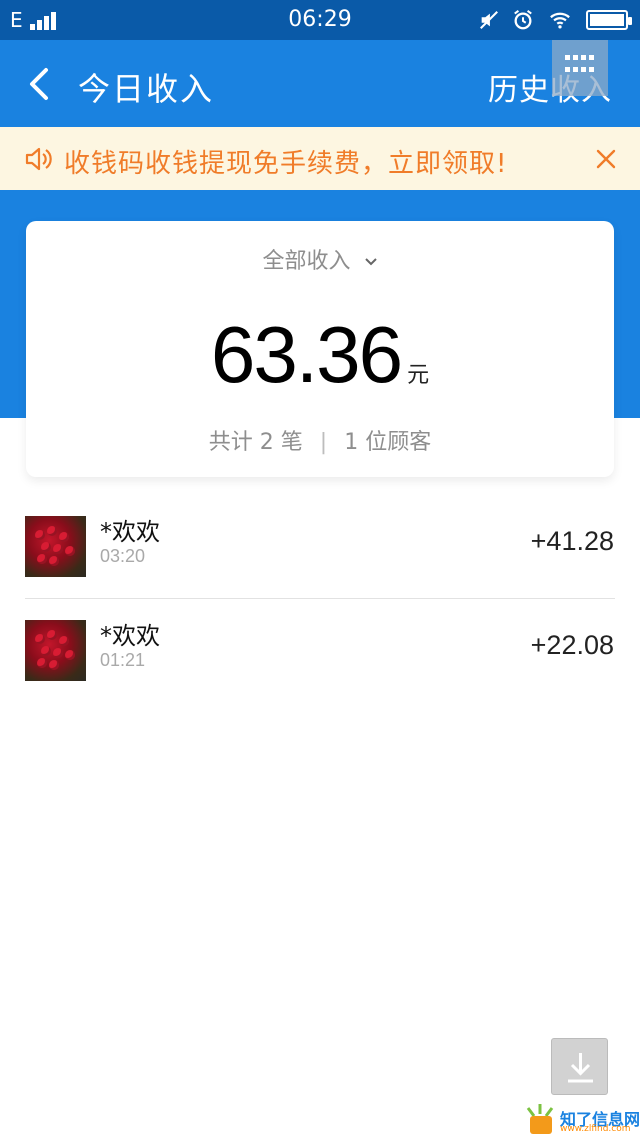  I want to click on app-header: 今日收入 历史收入, so click(320, 83).